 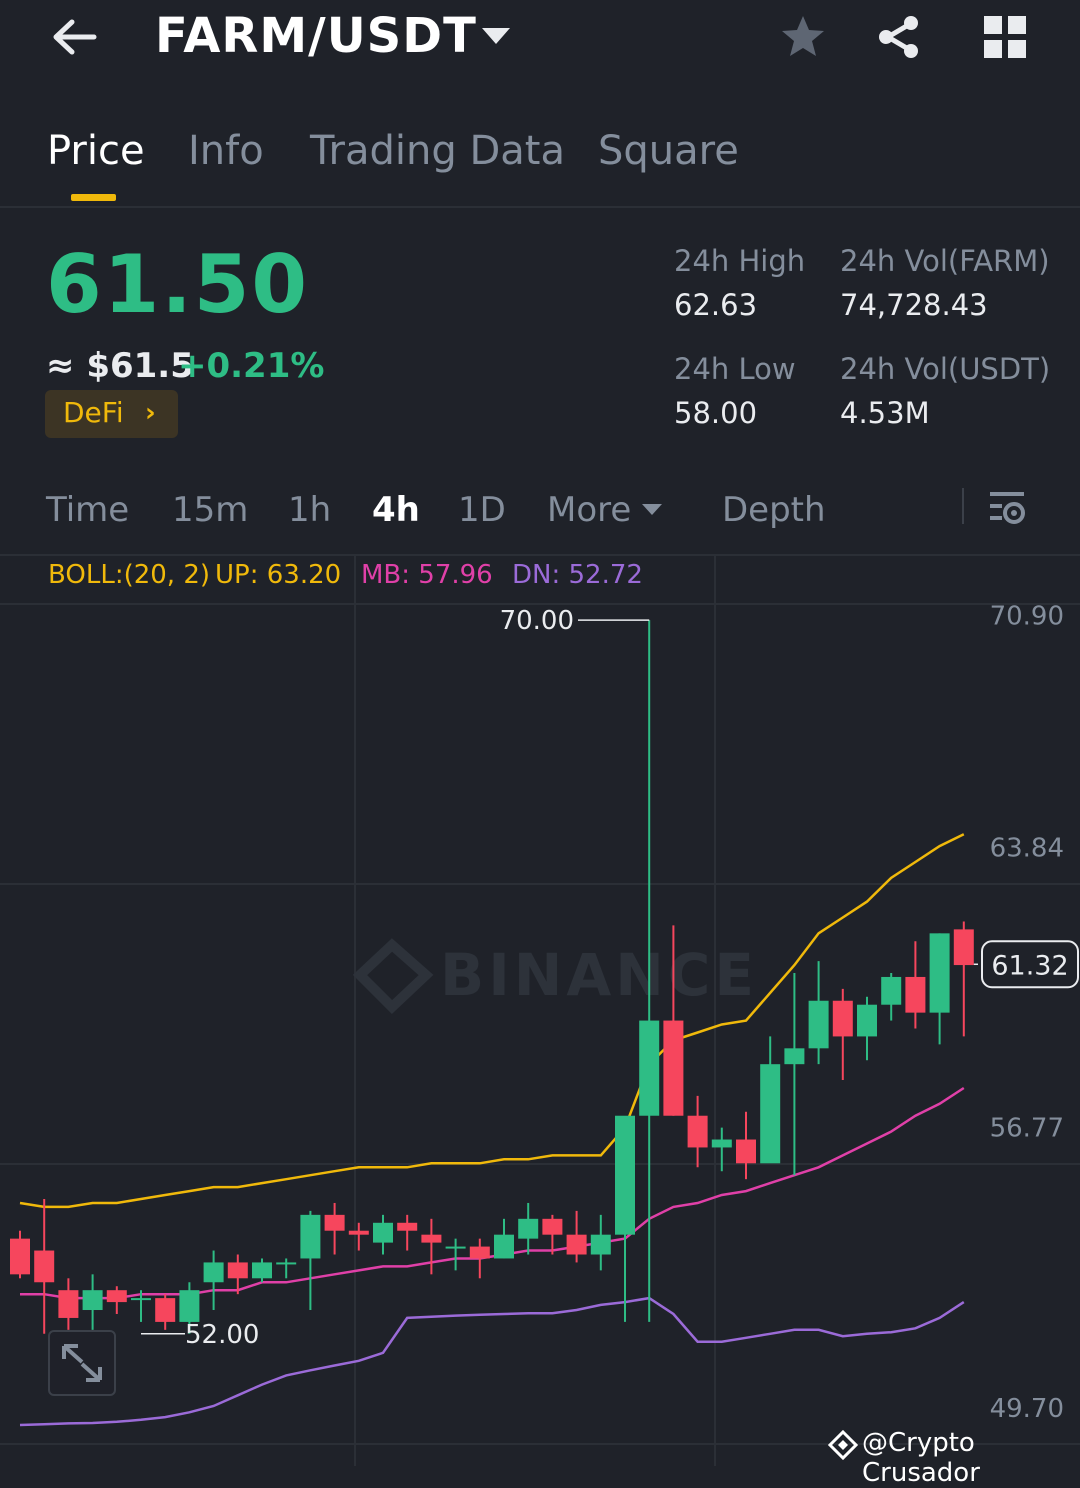 I want to click on exchange-watermark: BINANCE, so click(x=599, y=975).